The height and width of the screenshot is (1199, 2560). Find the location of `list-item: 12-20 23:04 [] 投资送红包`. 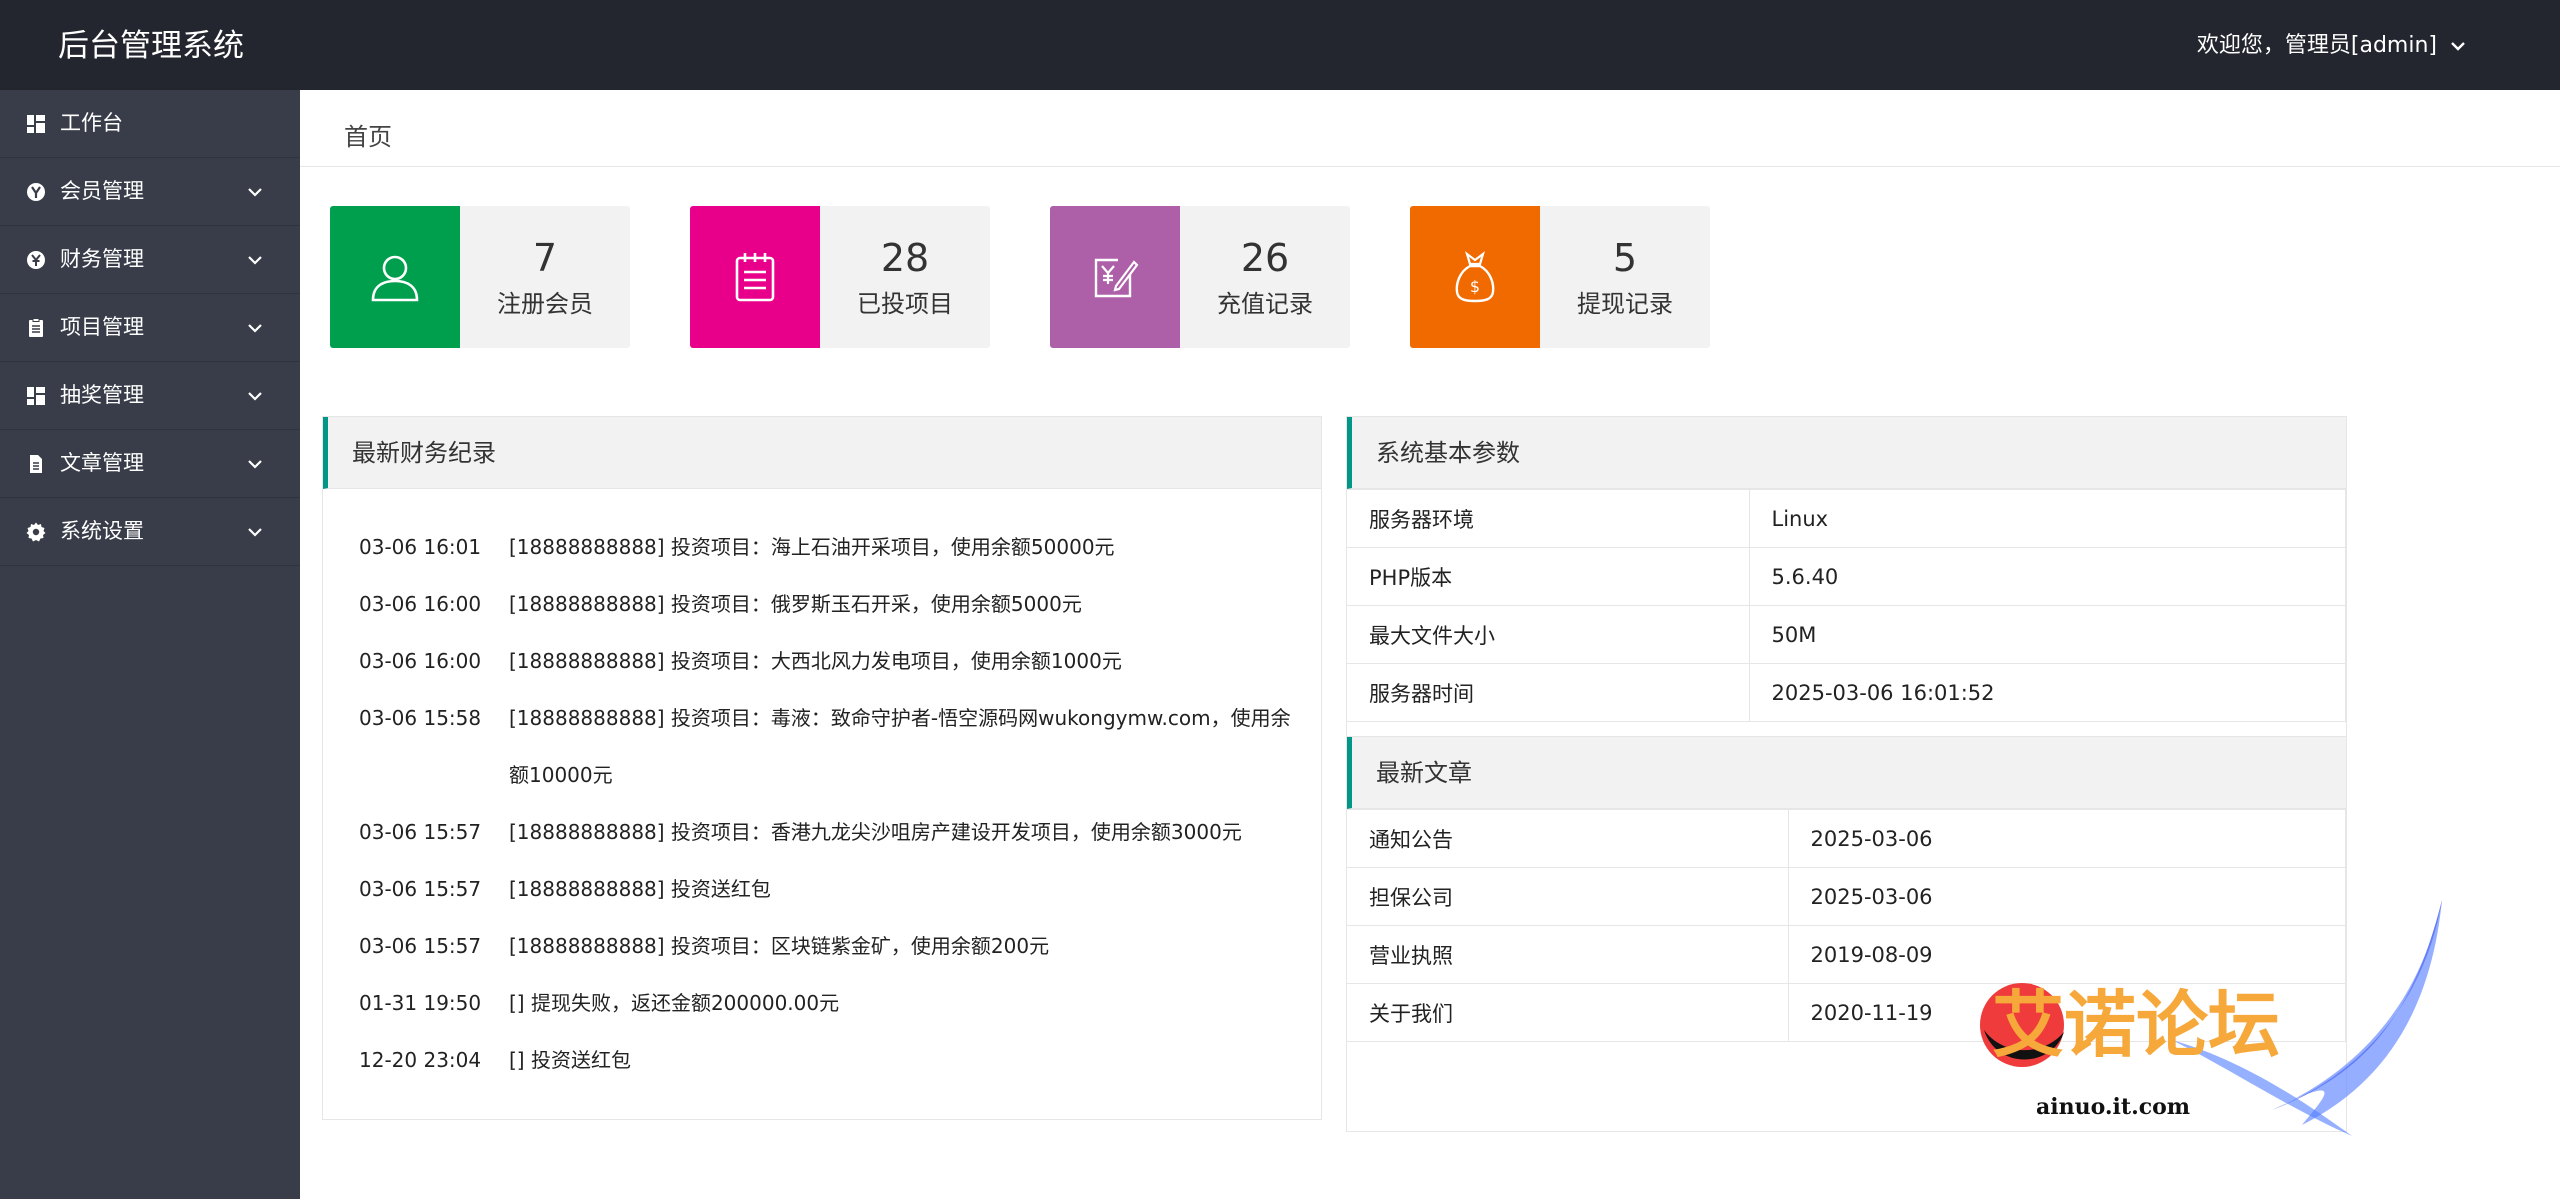

list-item: 12-20 23:04 [] 投资送红包 is located at coordinates (840, 1060).